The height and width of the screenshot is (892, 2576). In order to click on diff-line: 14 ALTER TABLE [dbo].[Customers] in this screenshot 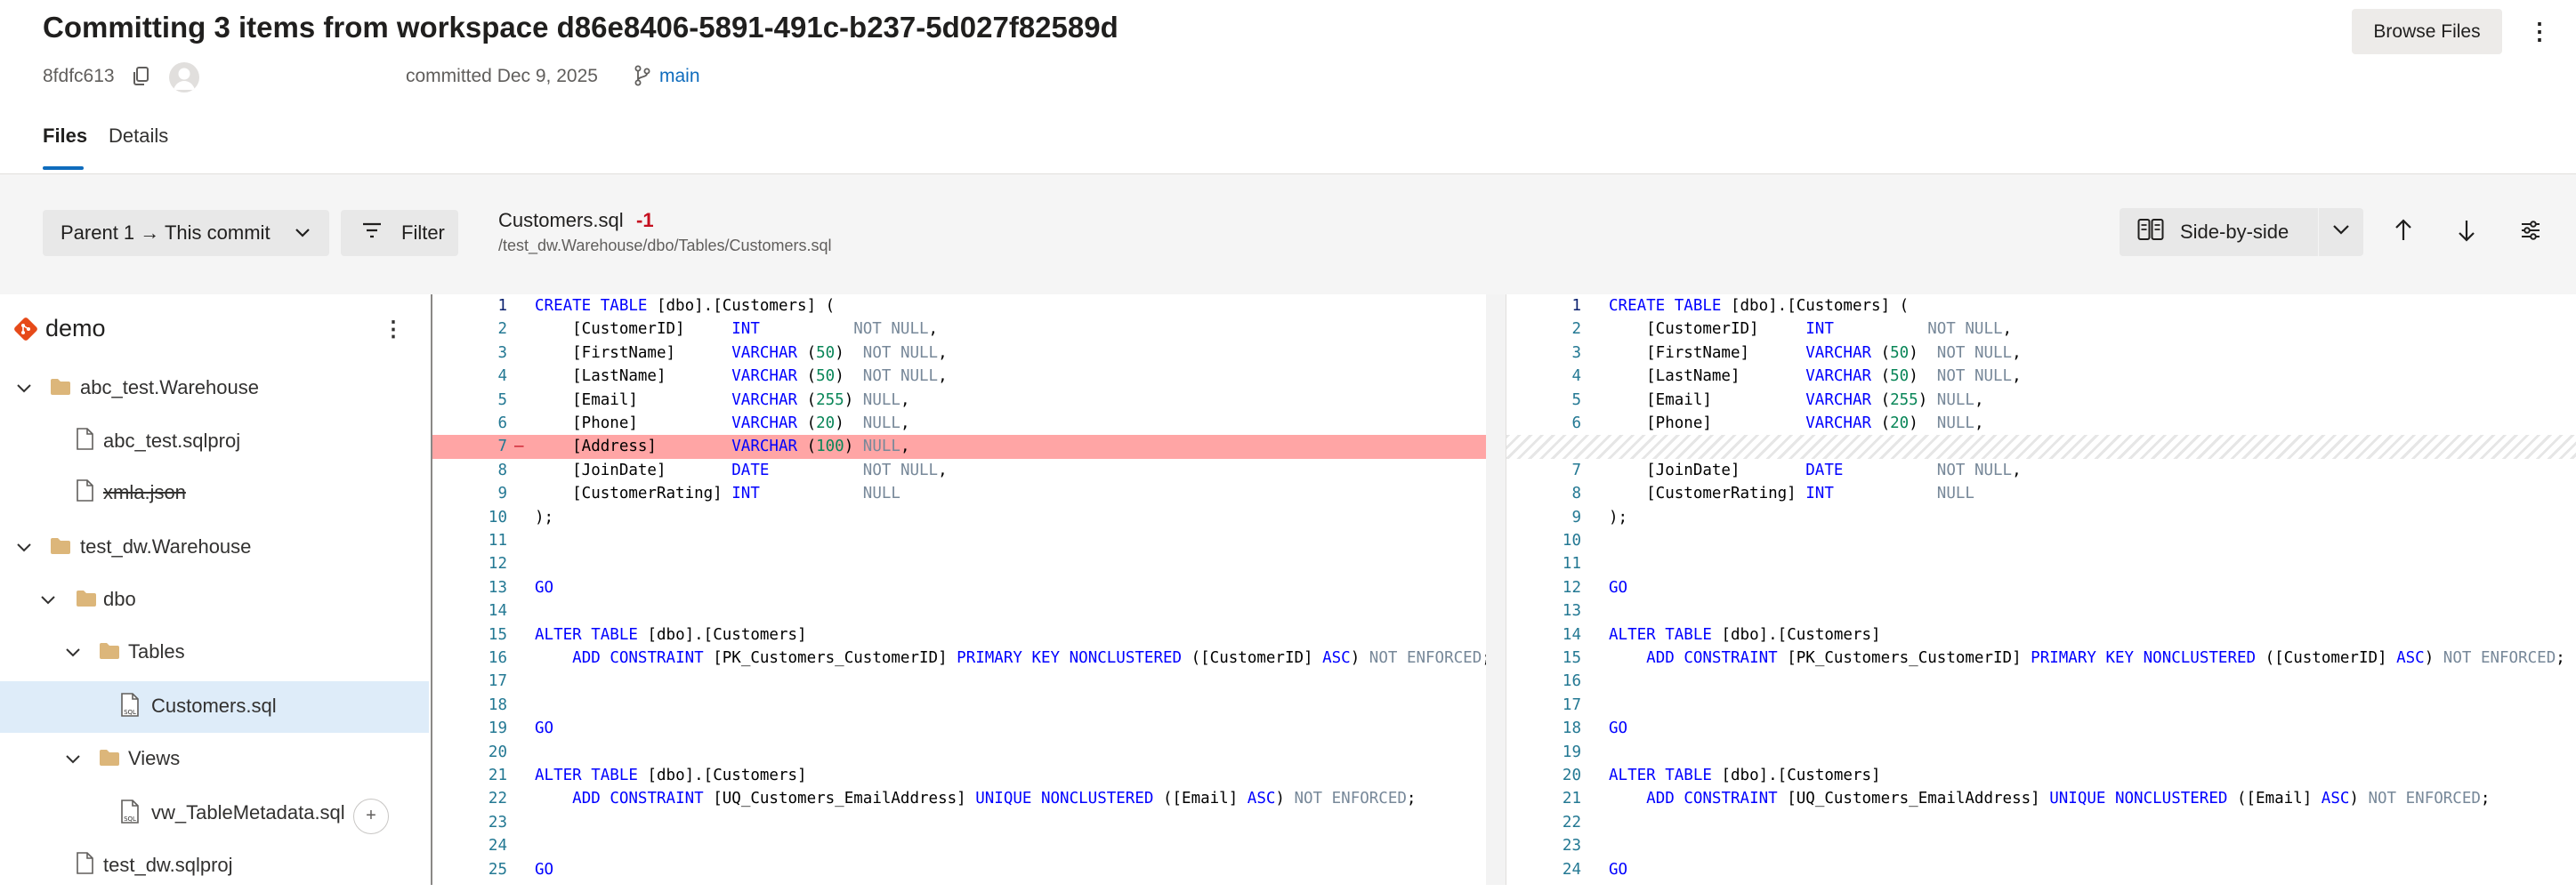, I will do `click(2041, 635)`.